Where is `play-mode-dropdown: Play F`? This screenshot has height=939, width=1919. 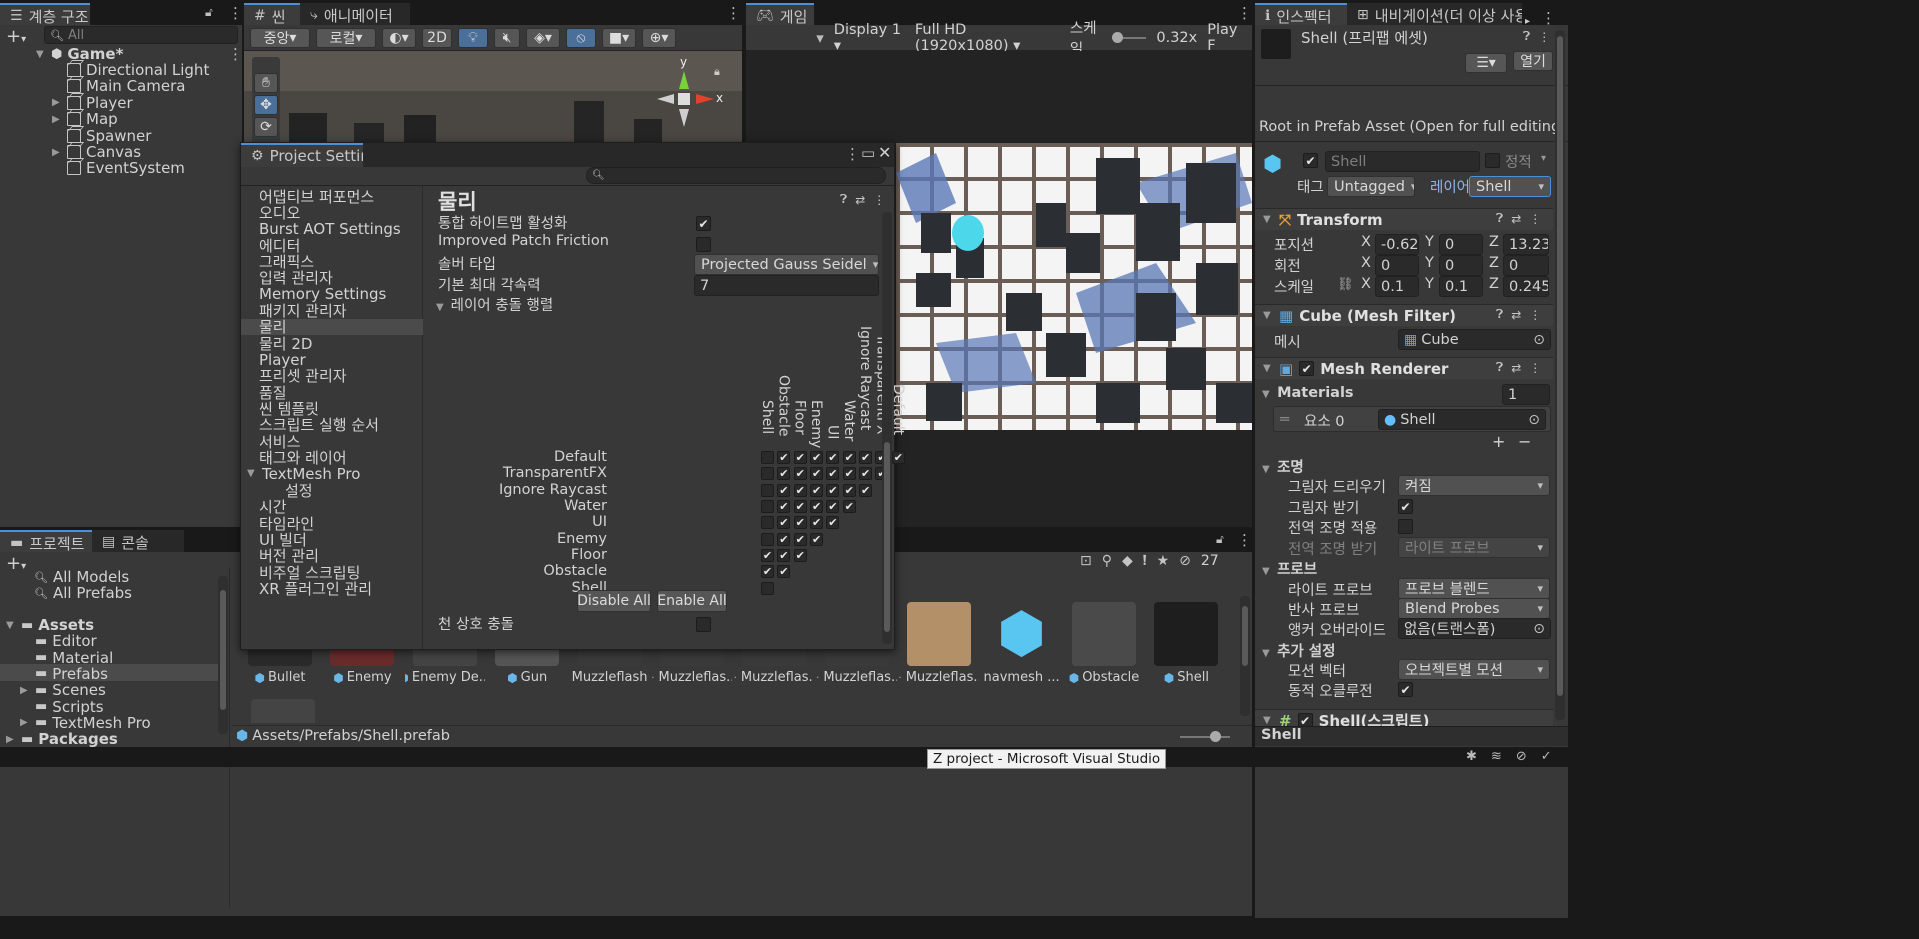 play-mode-dropdown: Play F is located at coordinates (1226, 38).